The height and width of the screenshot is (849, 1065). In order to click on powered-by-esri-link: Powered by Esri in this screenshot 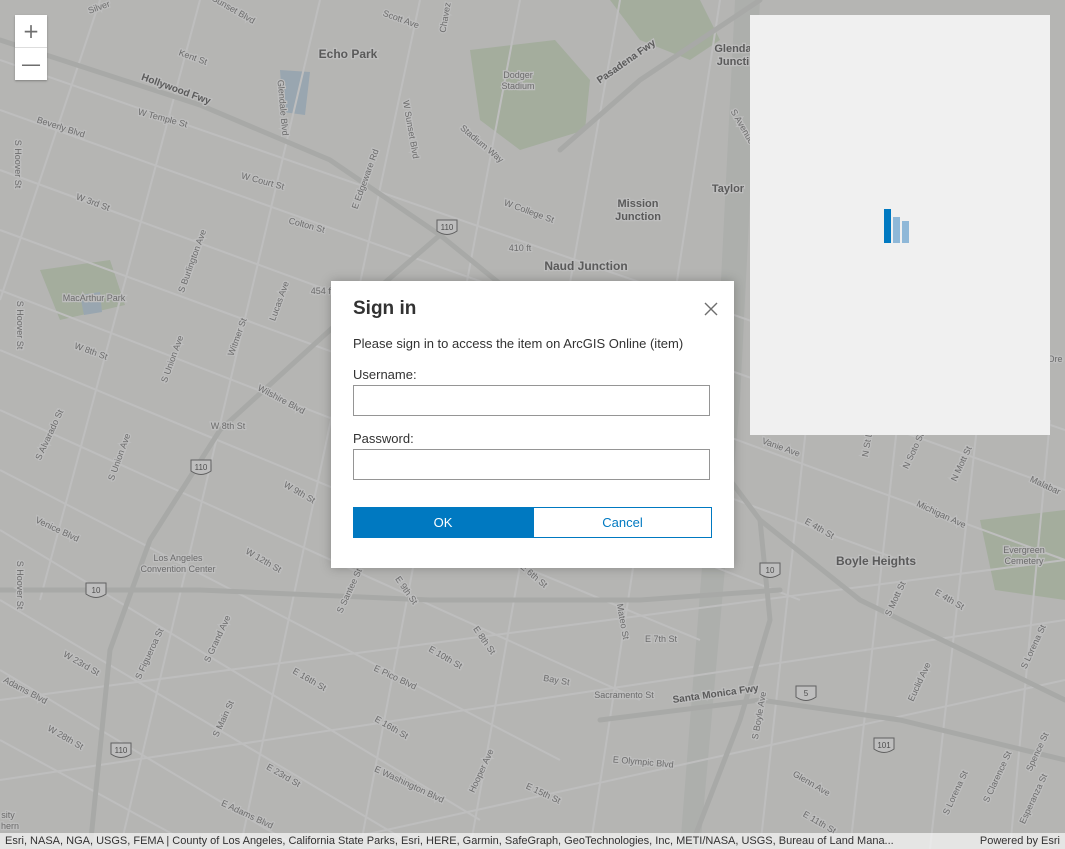, I will do `click(1020, 841)`.